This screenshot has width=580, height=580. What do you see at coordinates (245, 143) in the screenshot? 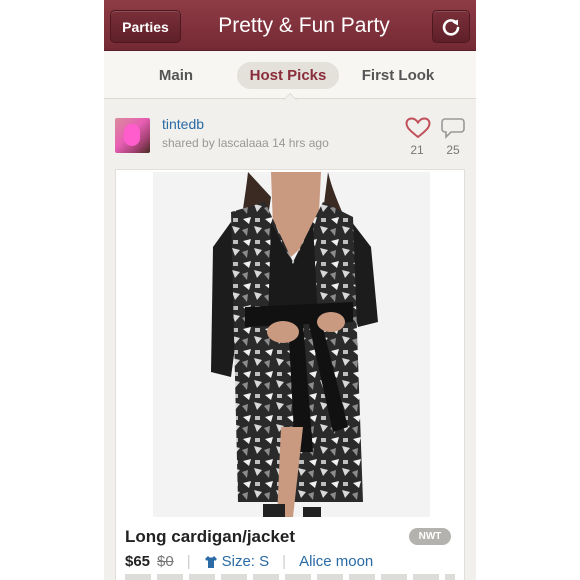
I see `shared-by-text: shared by lascalaaa 14 hrs ago` at bounding box center [245, 143].